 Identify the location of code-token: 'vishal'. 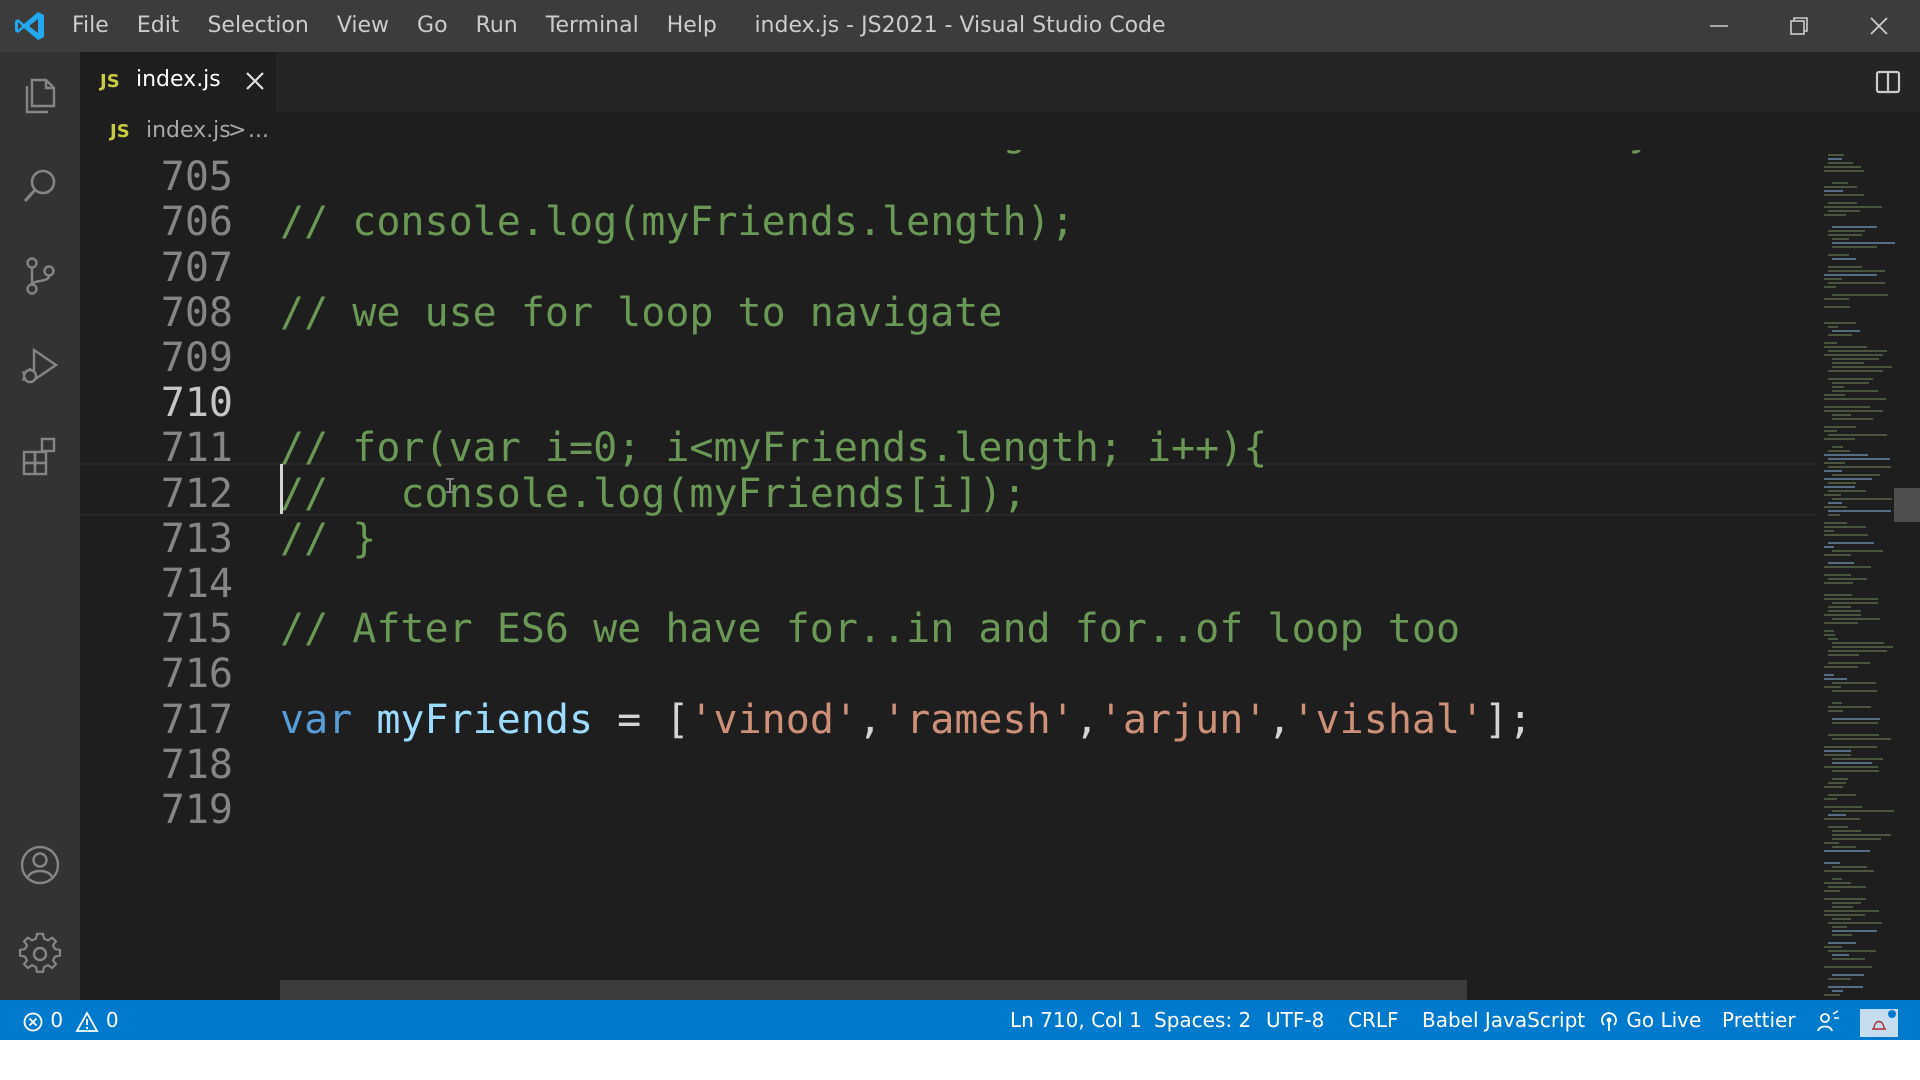
(1388, 719).